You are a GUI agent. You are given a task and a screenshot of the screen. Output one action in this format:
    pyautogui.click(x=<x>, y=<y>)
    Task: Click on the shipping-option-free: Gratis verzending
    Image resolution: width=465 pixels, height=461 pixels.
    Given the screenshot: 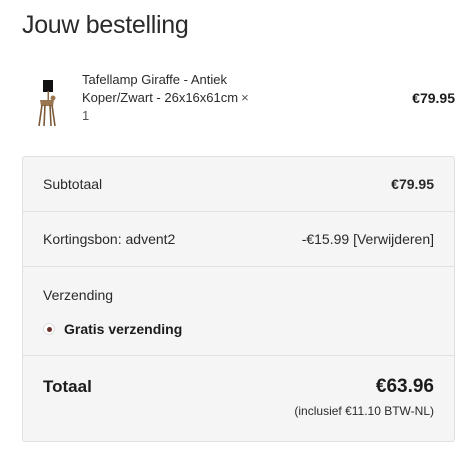 What is the action you would take?
    pyautogui.click(x=112, y=329)
    